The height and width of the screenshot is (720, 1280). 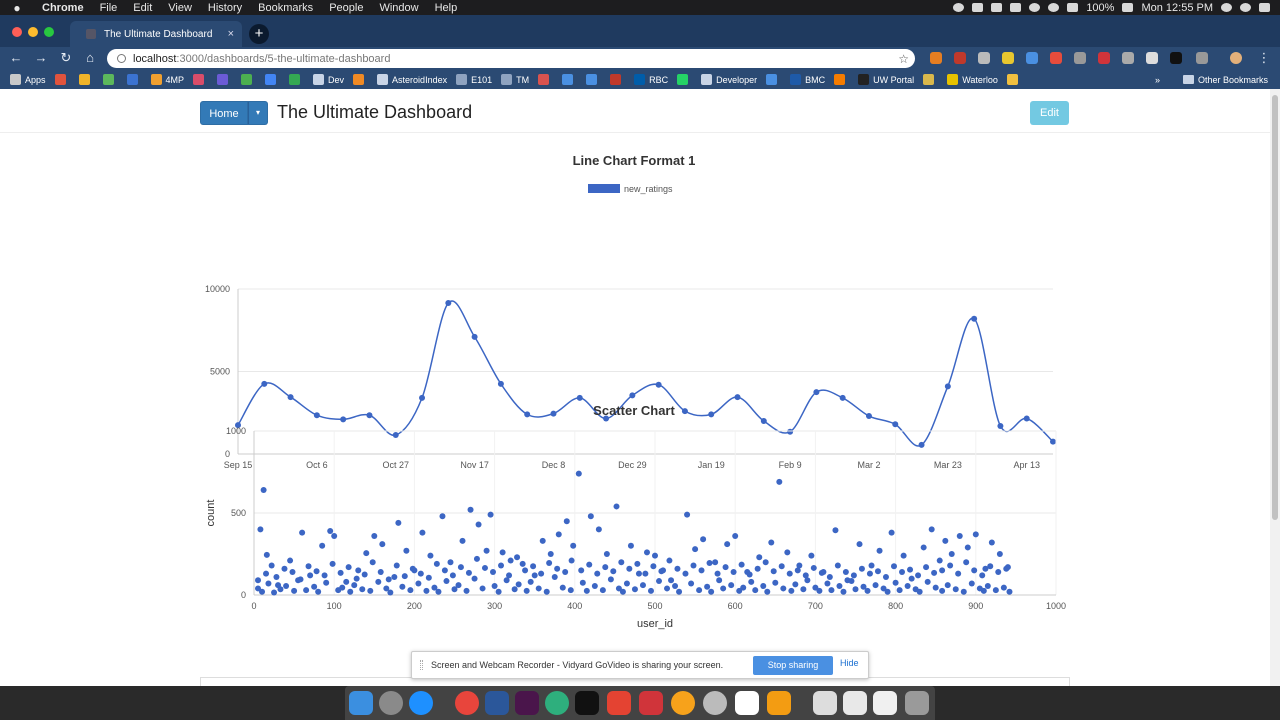 What do you see at coordinates (793, 665) in the screenshot?
I see `stop-sharing-button: Stop sharing` at bounding box center [793, 665].